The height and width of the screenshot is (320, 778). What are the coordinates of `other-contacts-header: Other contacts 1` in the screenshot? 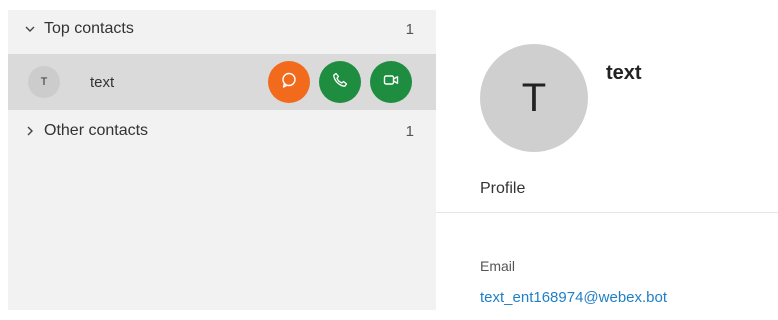 It's located at (222, 131).